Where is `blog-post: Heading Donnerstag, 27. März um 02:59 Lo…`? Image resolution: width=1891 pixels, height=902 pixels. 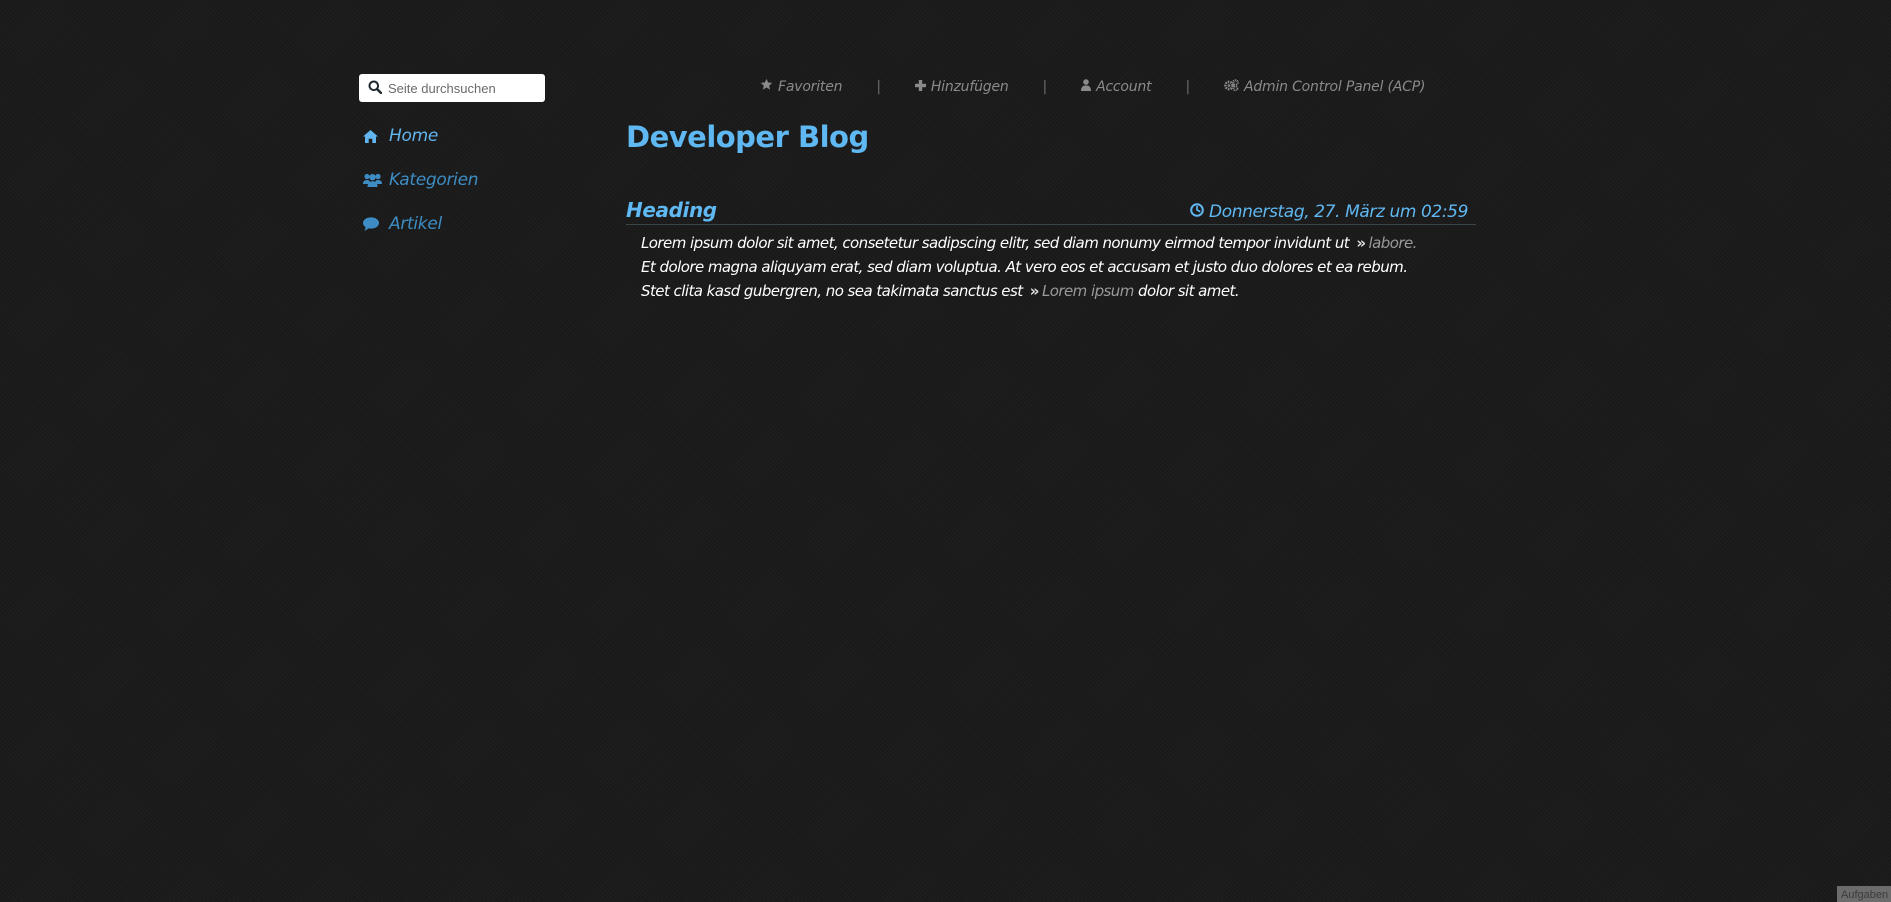
blog-post: Heading Donnerstag, 27. März um 02:59 Lo… is located at coordinates (1051, 245).